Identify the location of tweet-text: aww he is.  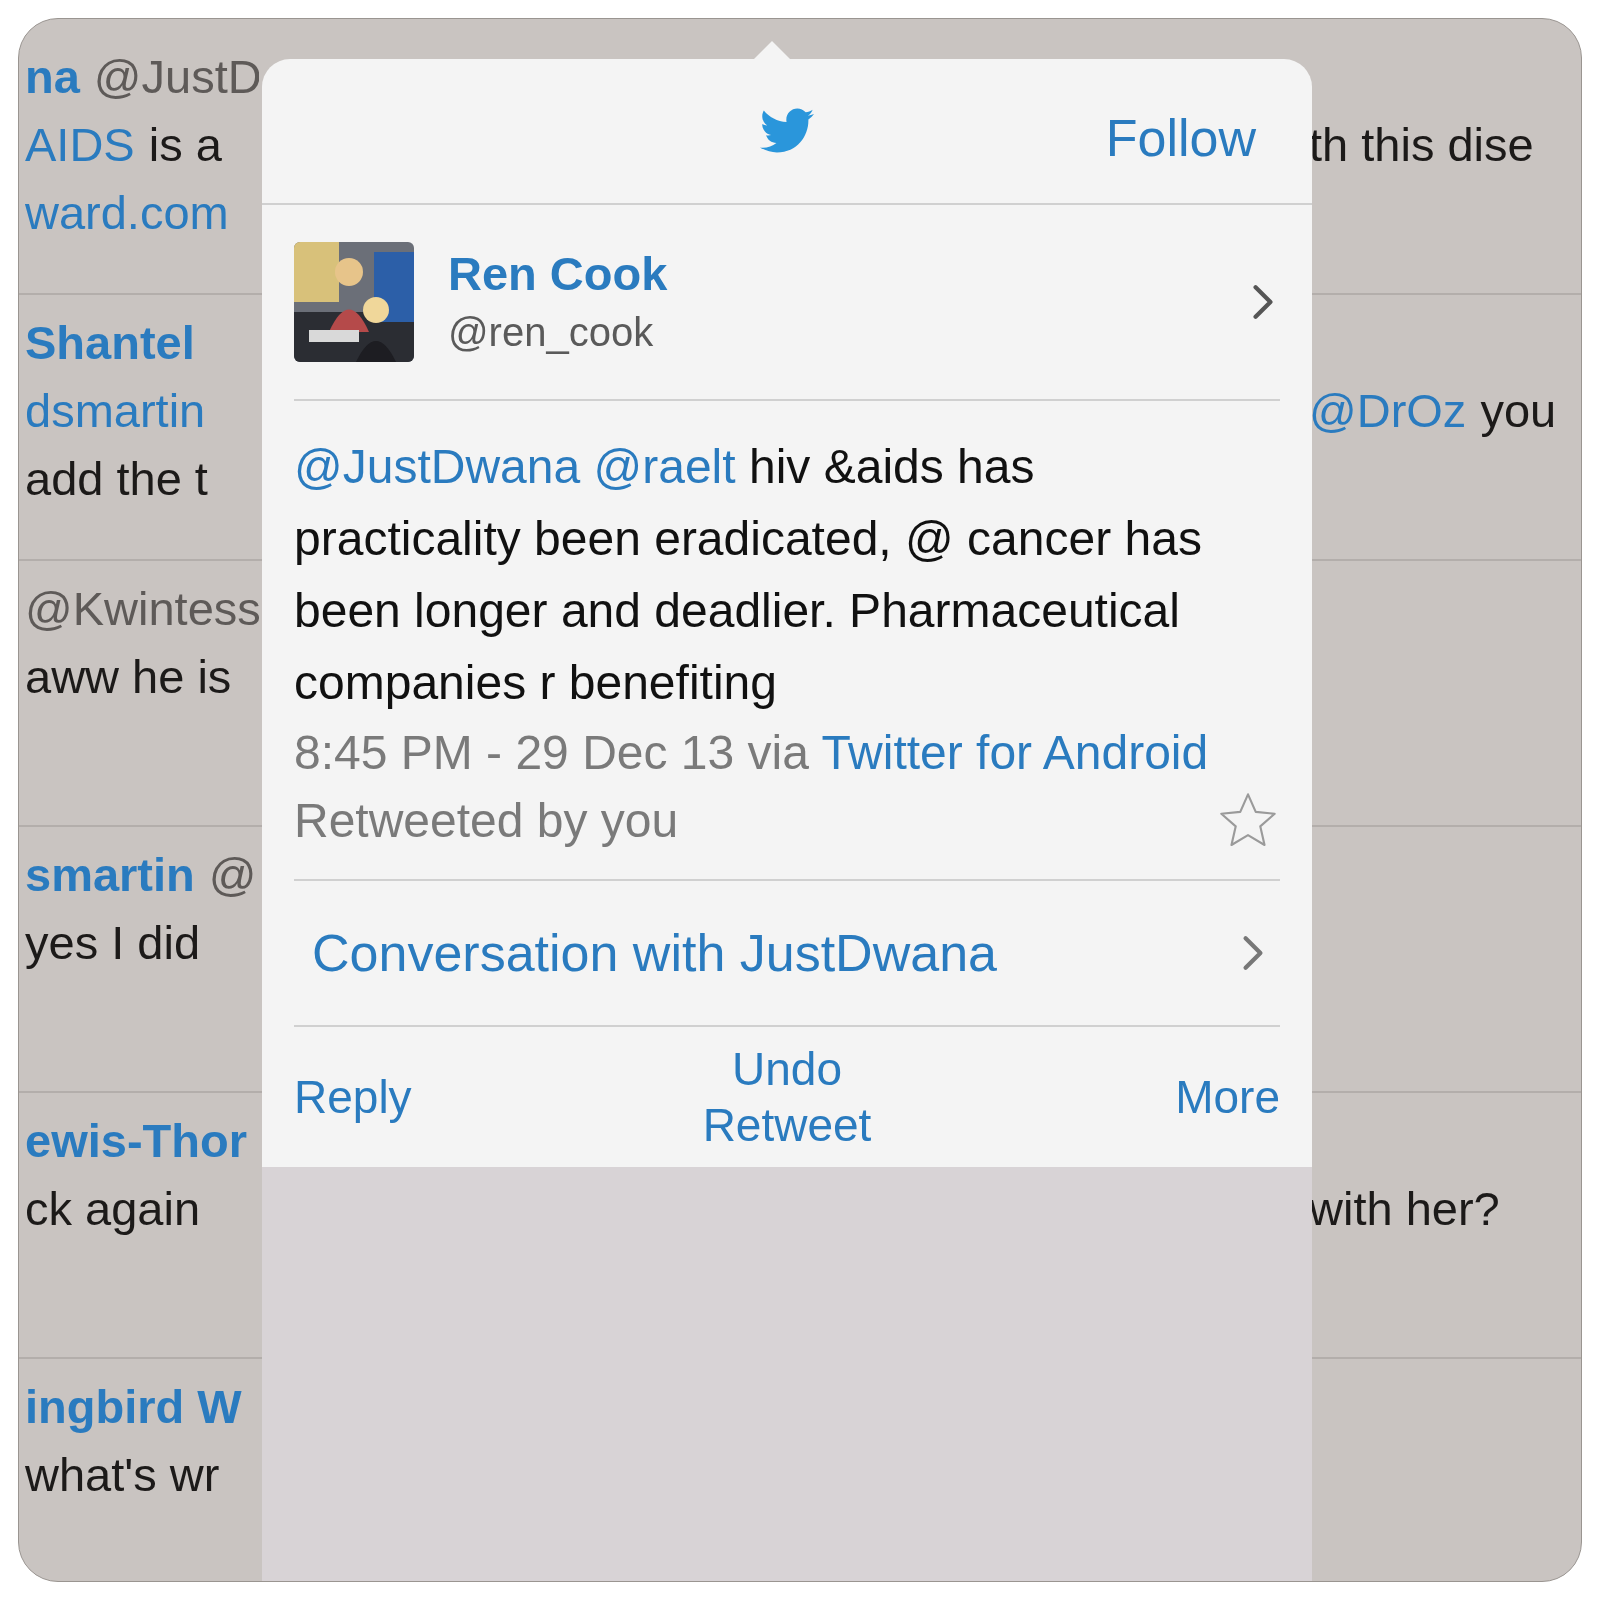
(128, 677).